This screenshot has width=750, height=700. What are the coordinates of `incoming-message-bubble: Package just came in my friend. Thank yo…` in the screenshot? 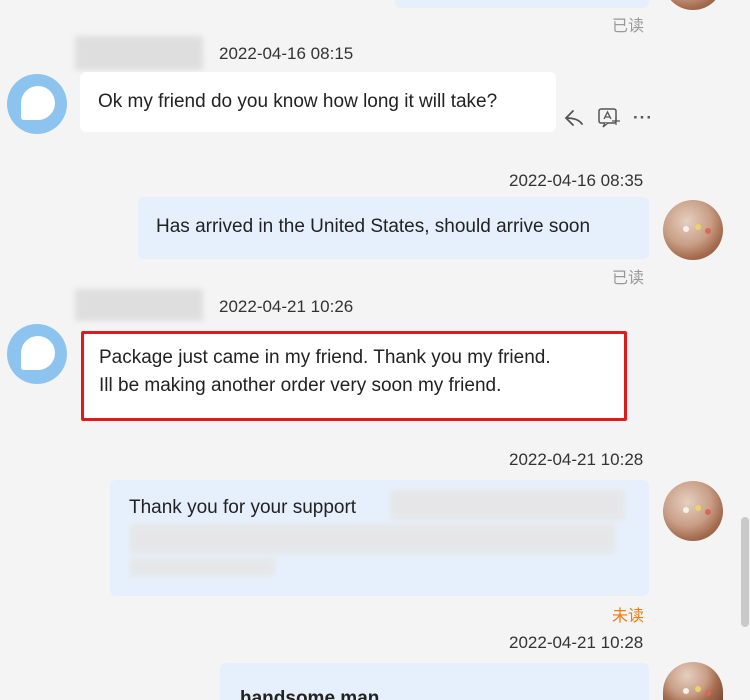 It's located at (354, 376).